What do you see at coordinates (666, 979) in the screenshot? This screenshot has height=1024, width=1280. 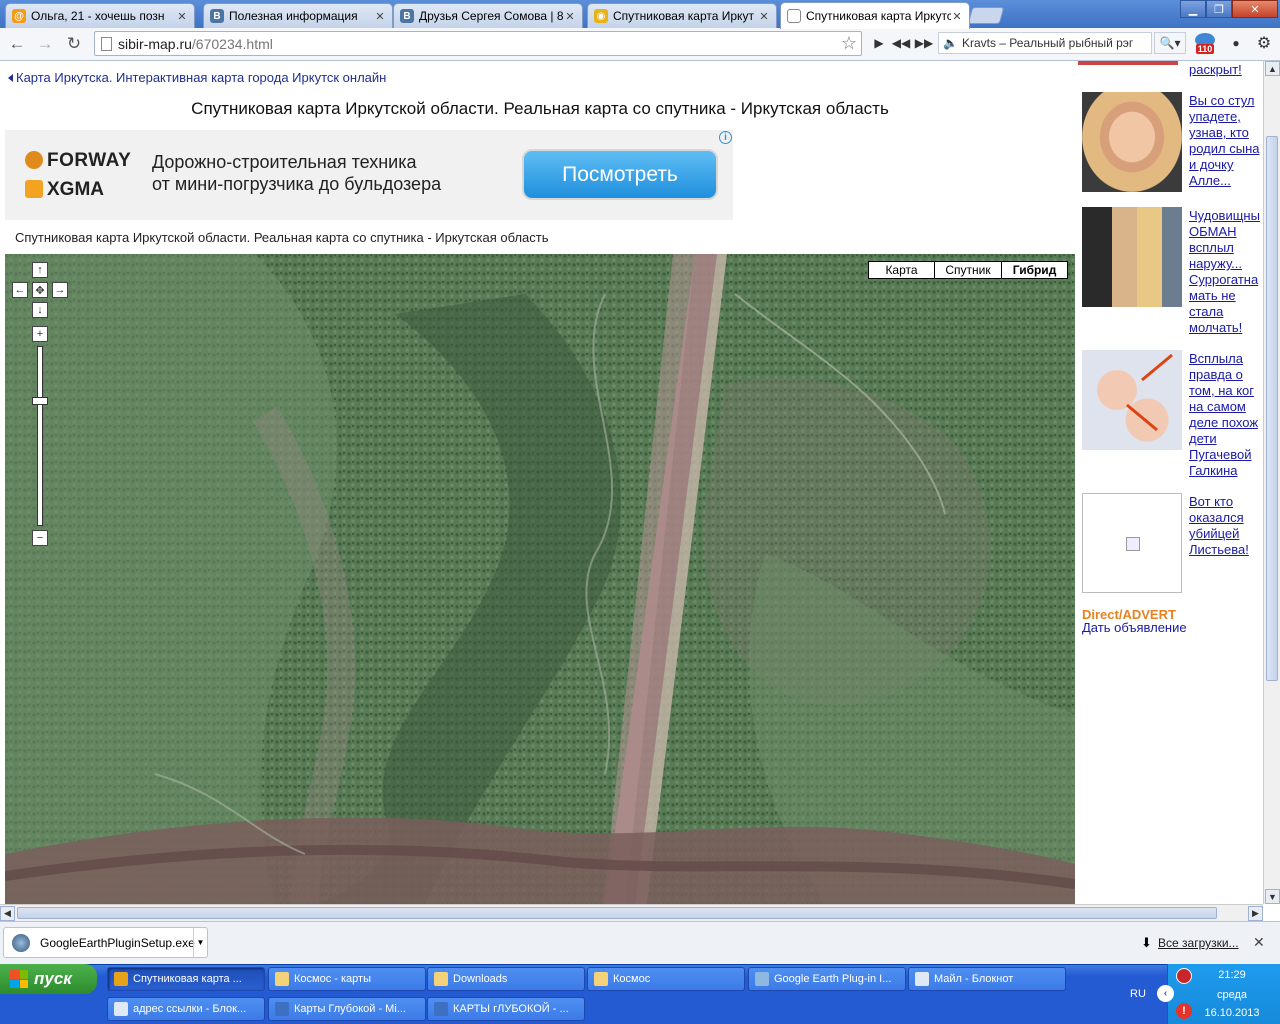 I see `taskbar-button: Космос` at bounding box center [666, 979].